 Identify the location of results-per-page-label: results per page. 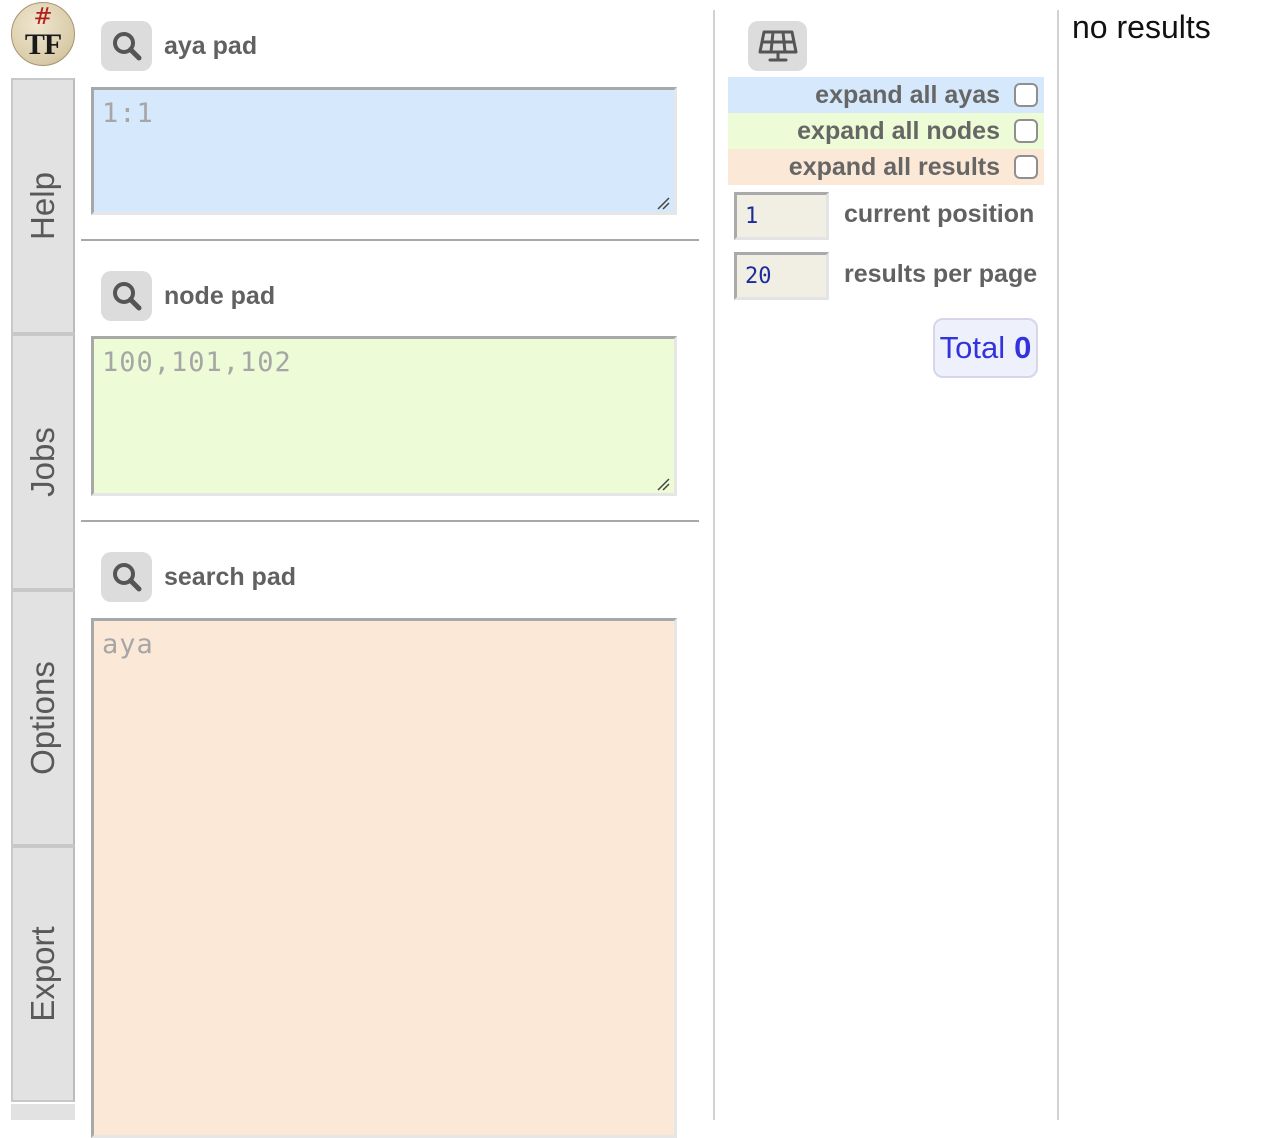
(941, 274).